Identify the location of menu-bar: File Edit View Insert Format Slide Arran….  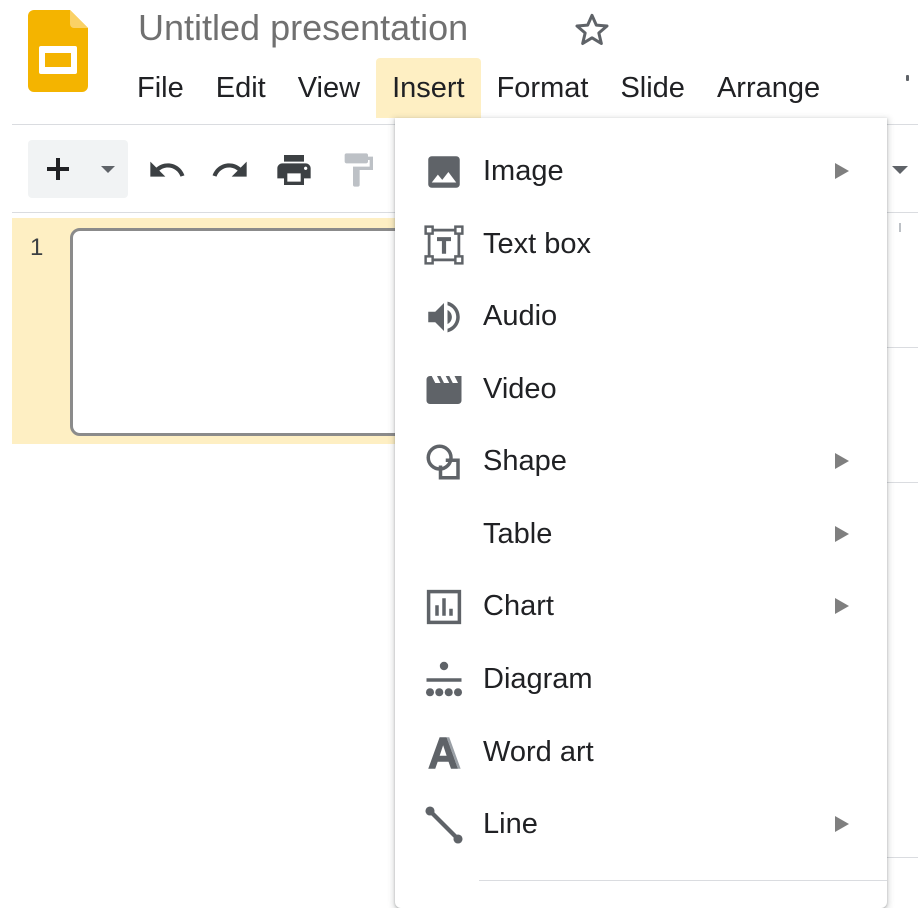
(478, 88).